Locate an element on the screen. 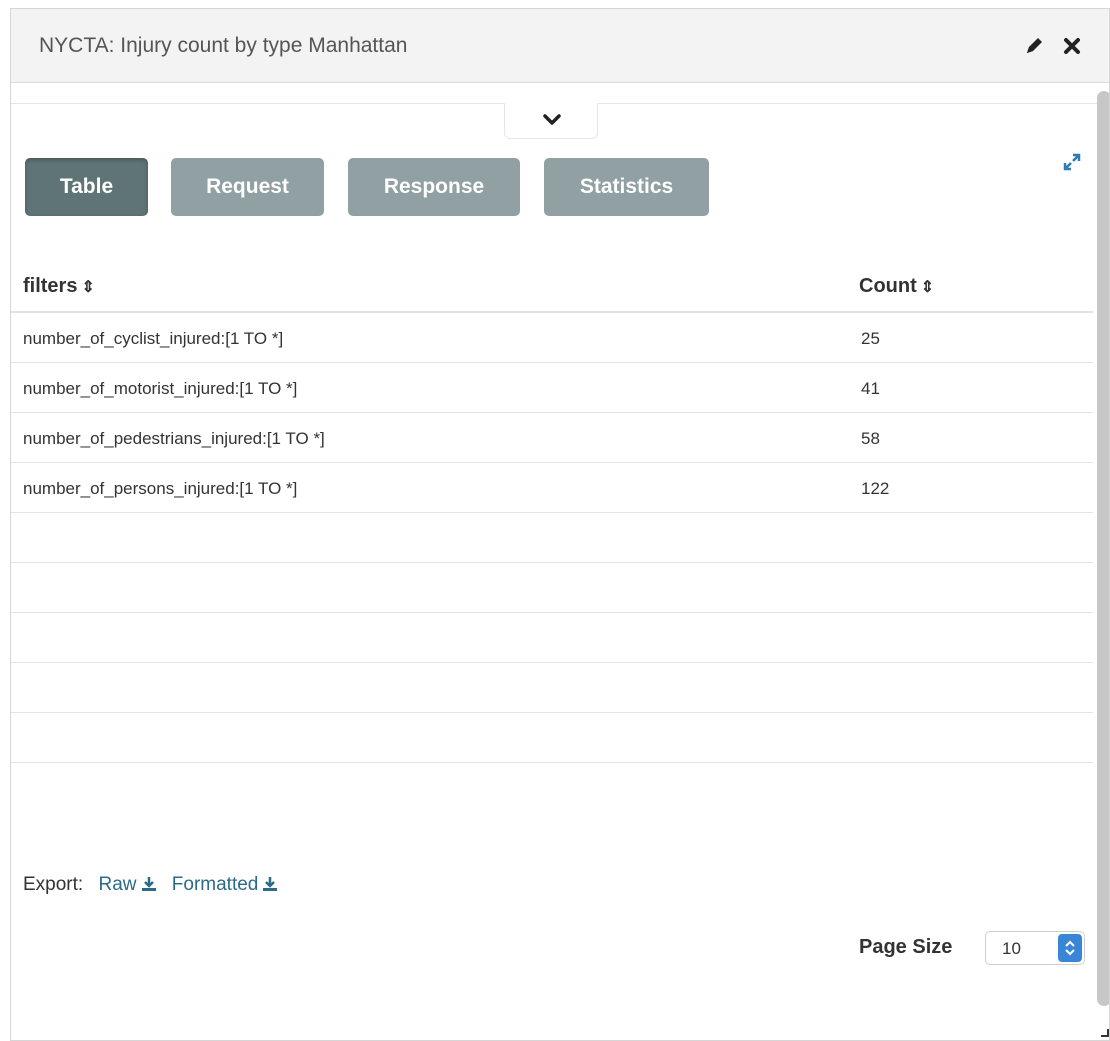 This screenshot has height=1041, width=1110. close-icon is located at coordinates (1072, 46).